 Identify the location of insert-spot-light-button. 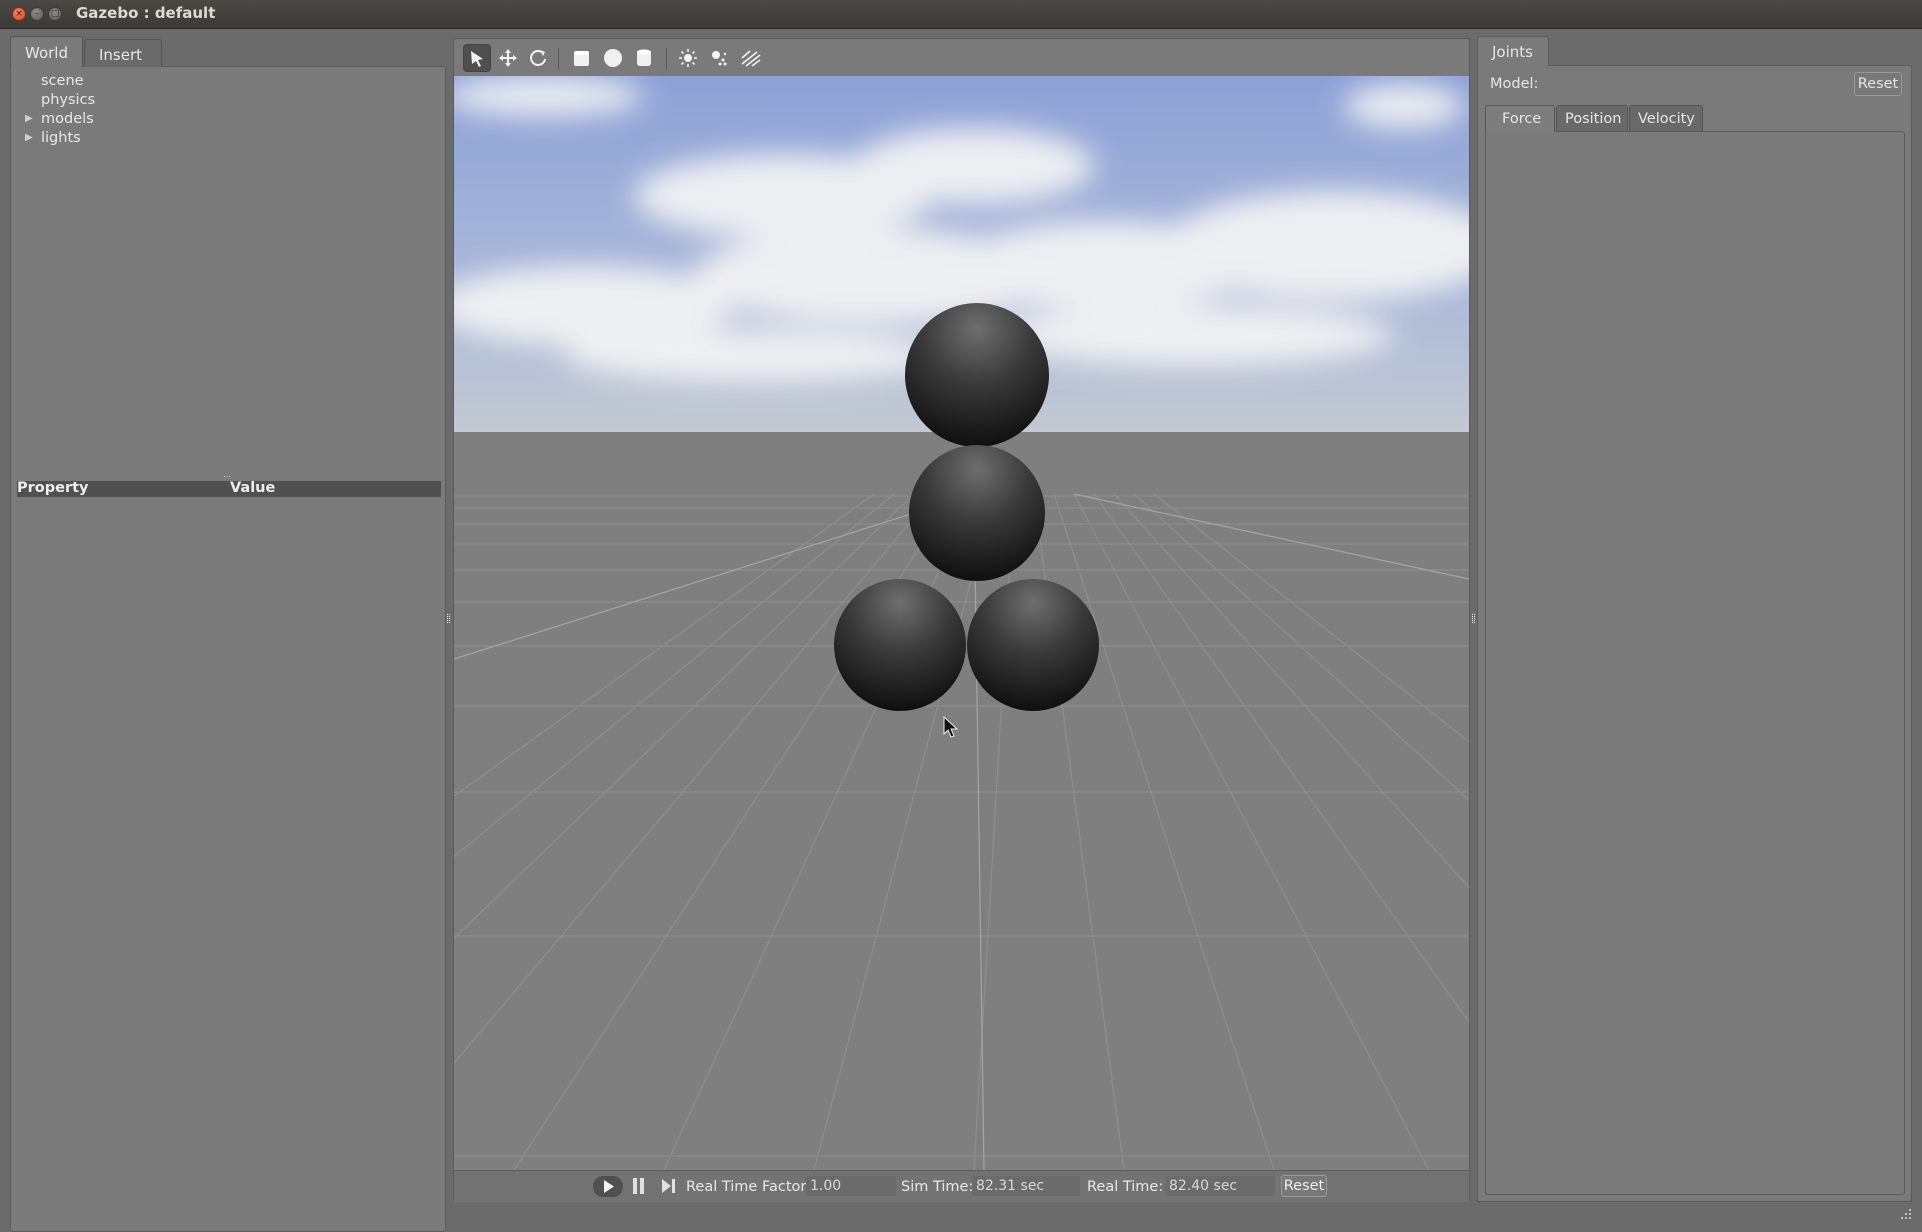
(719, 58).